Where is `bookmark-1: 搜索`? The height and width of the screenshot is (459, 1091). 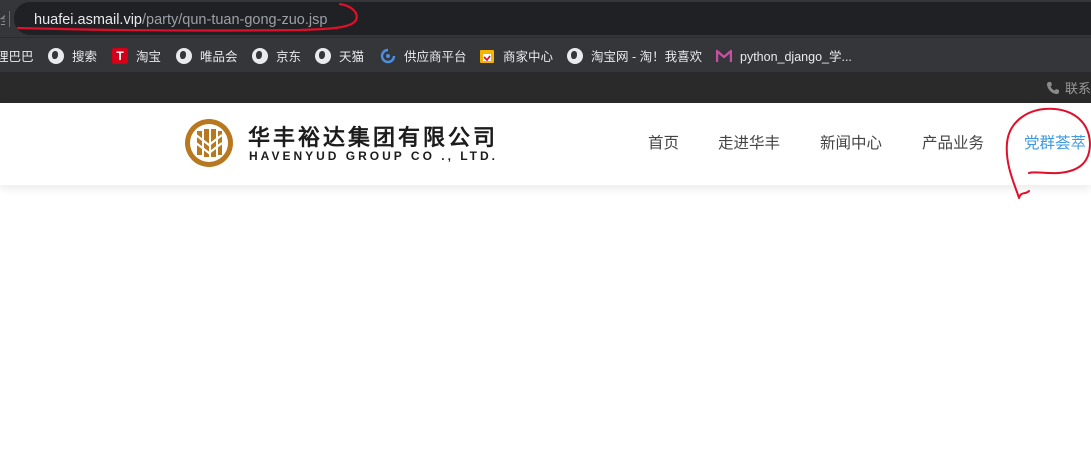
bookmark-1: 搜索 is located at coordinates (72, 55).